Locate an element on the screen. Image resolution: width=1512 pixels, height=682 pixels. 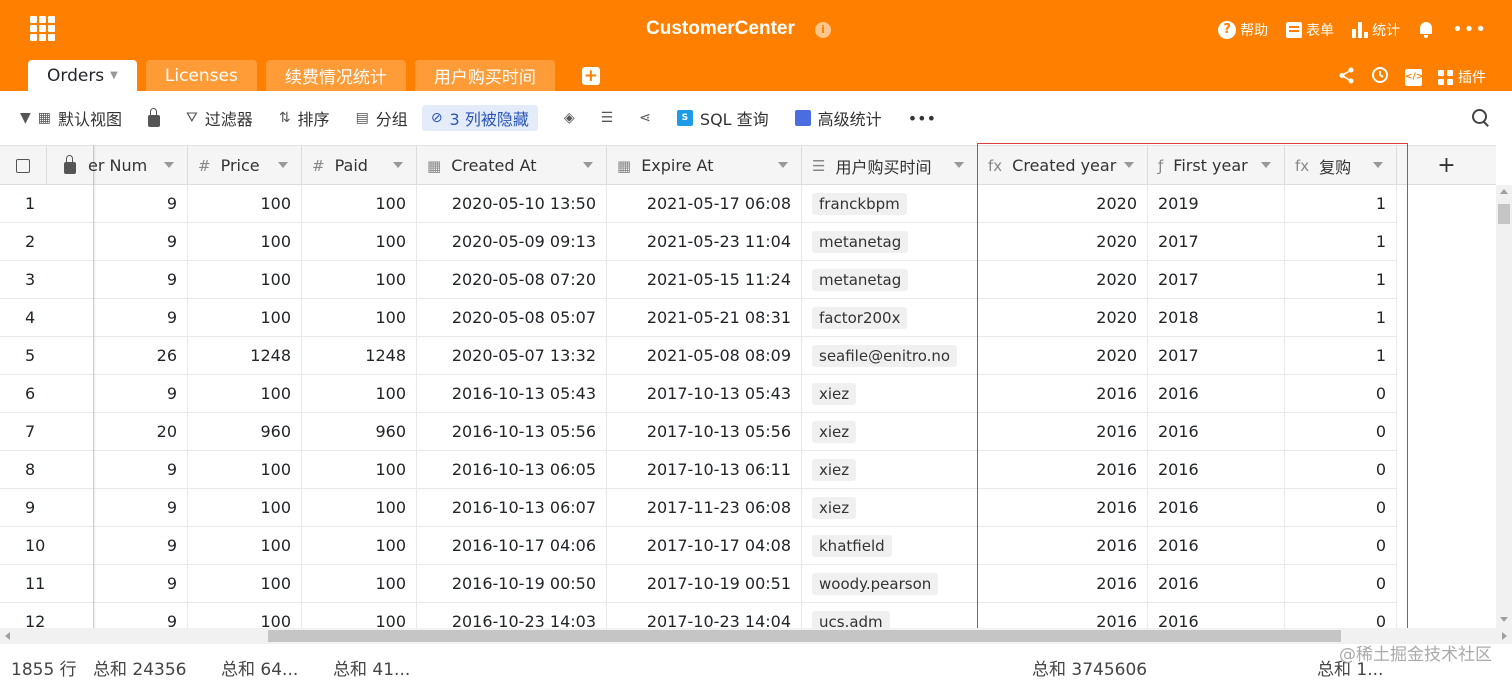
apps-grid-icon is located at coordinates (42, 28).